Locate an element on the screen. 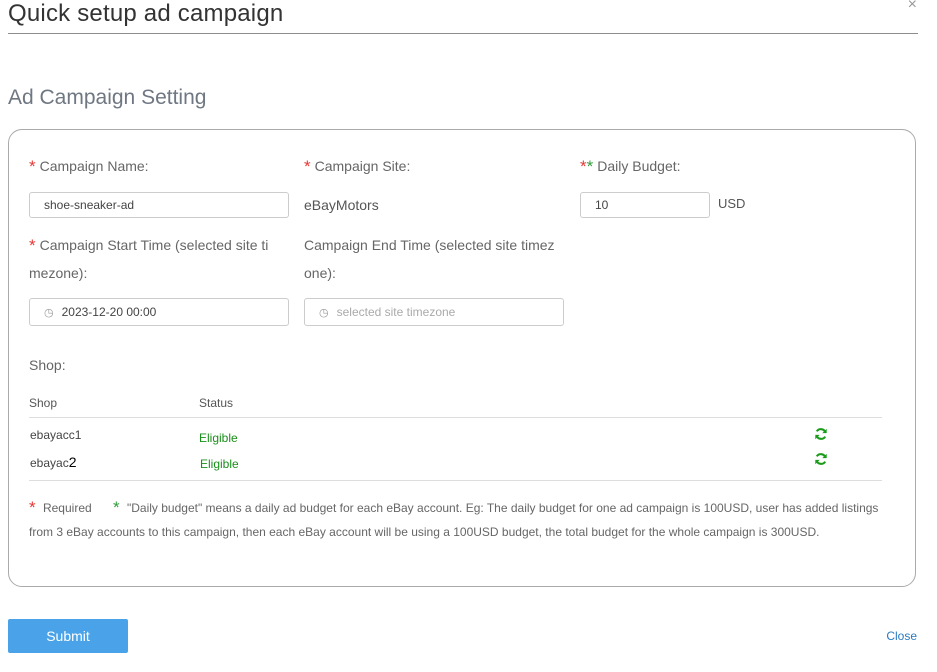  column-header-status: Status is located at coordinates (216, 403).